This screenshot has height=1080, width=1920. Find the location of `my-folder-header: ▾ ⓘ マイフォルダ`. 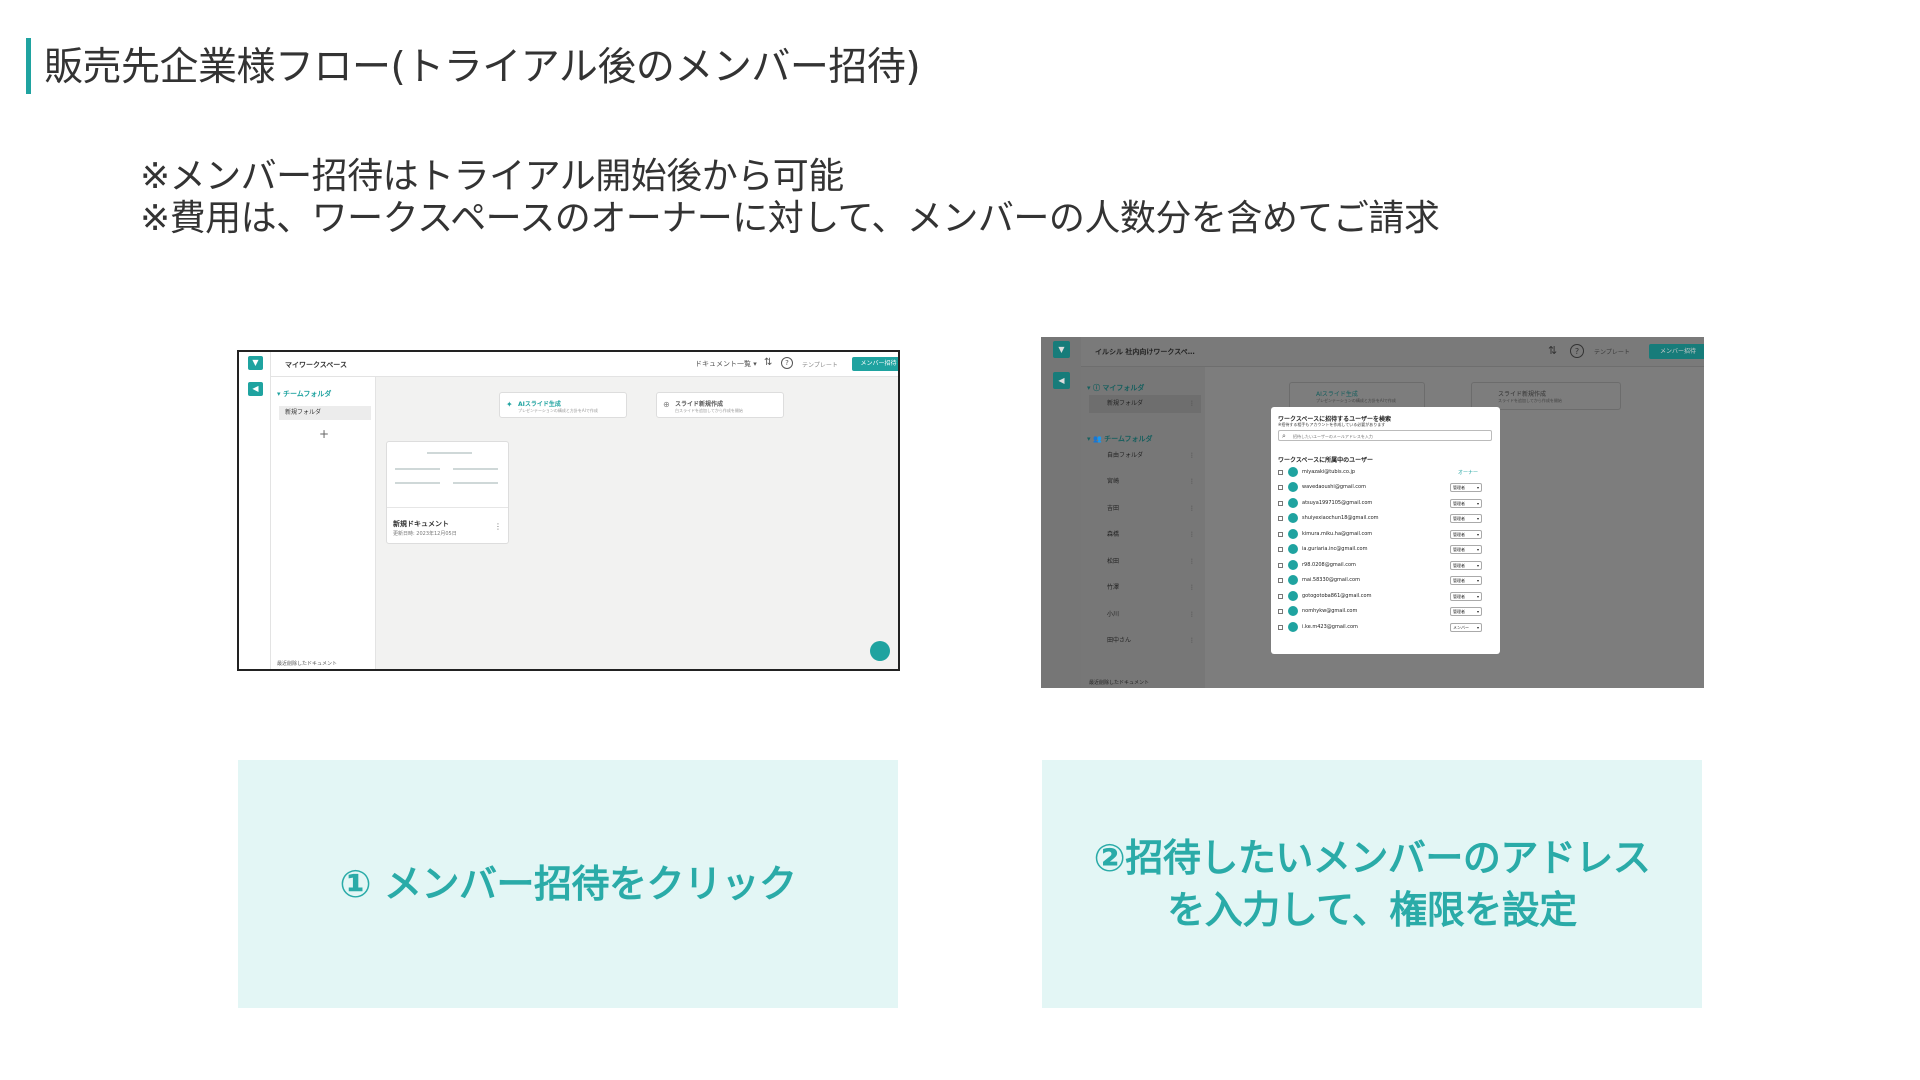

my-folder-header: ▾ ⓘ マイフォルダ is located at coordinates (1115, 388).